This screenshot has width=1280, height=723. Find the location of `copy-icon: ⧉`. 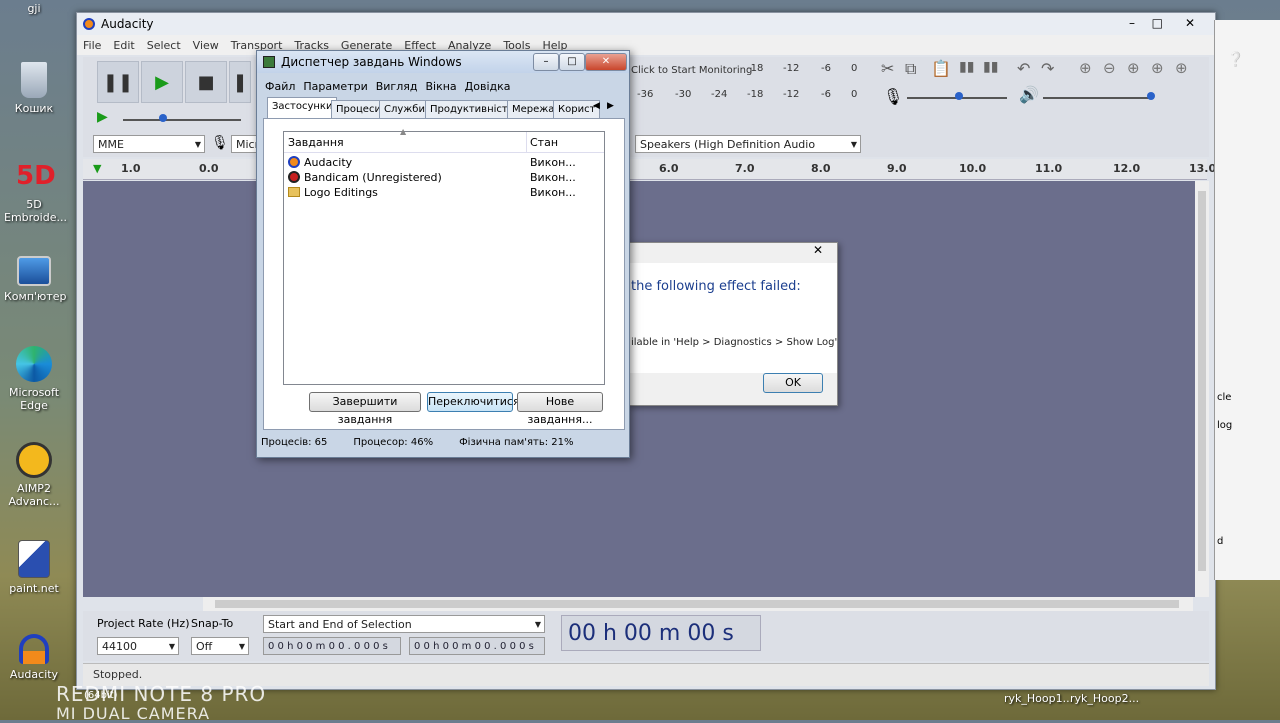

copy-icon: ⧉ is located at coordinates (910, 69).